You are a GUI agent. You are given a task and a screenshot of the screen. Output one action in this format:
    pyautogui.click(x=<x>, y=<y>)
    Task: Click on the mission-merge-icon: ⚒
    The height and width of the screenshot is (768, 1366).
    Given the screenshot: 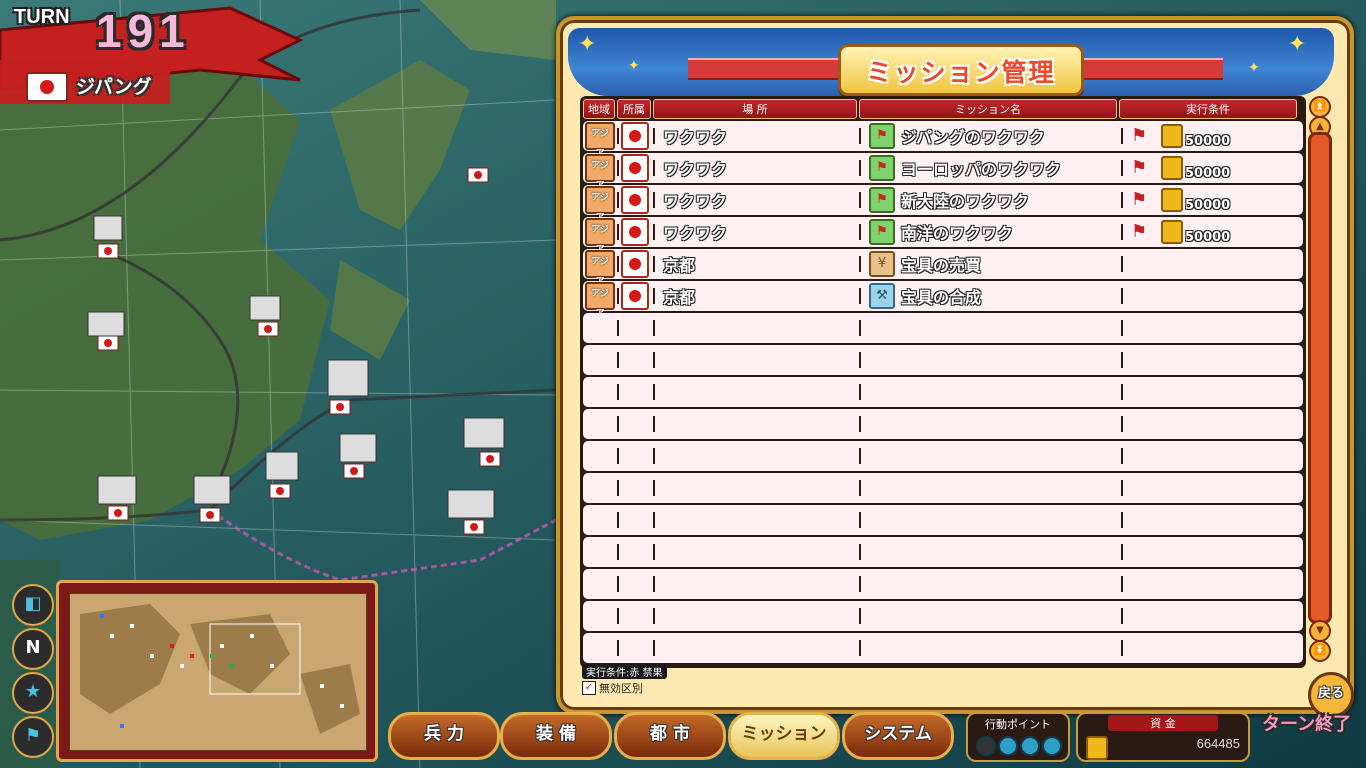 What is the action you would take?
    pyautogui.click(x=882, y=296)
    